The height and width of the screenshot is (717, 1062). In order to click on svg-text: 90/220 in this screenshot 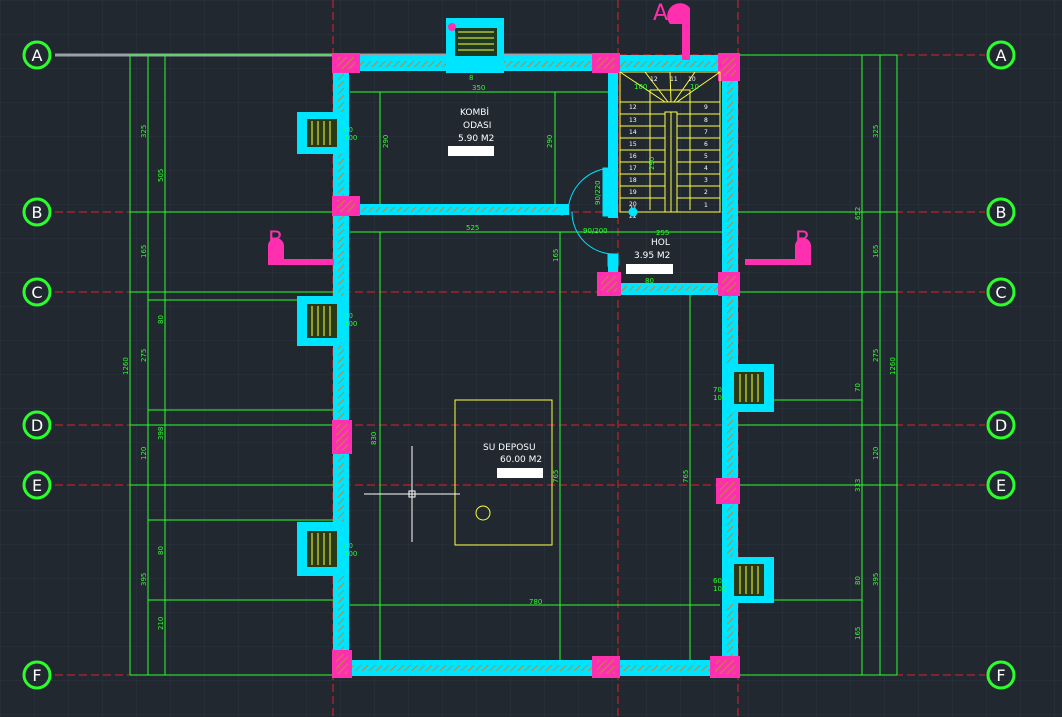, I will do `click(598, 192)`.